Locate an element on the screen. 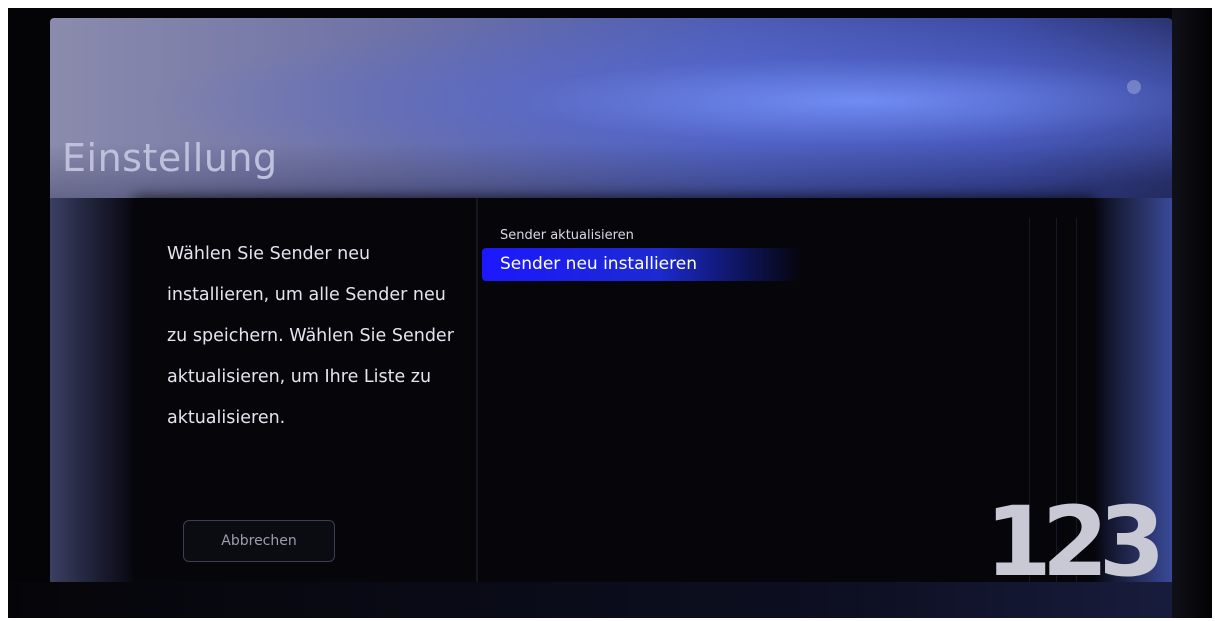  status-dot-icon is located at coordinates (1134, 87).